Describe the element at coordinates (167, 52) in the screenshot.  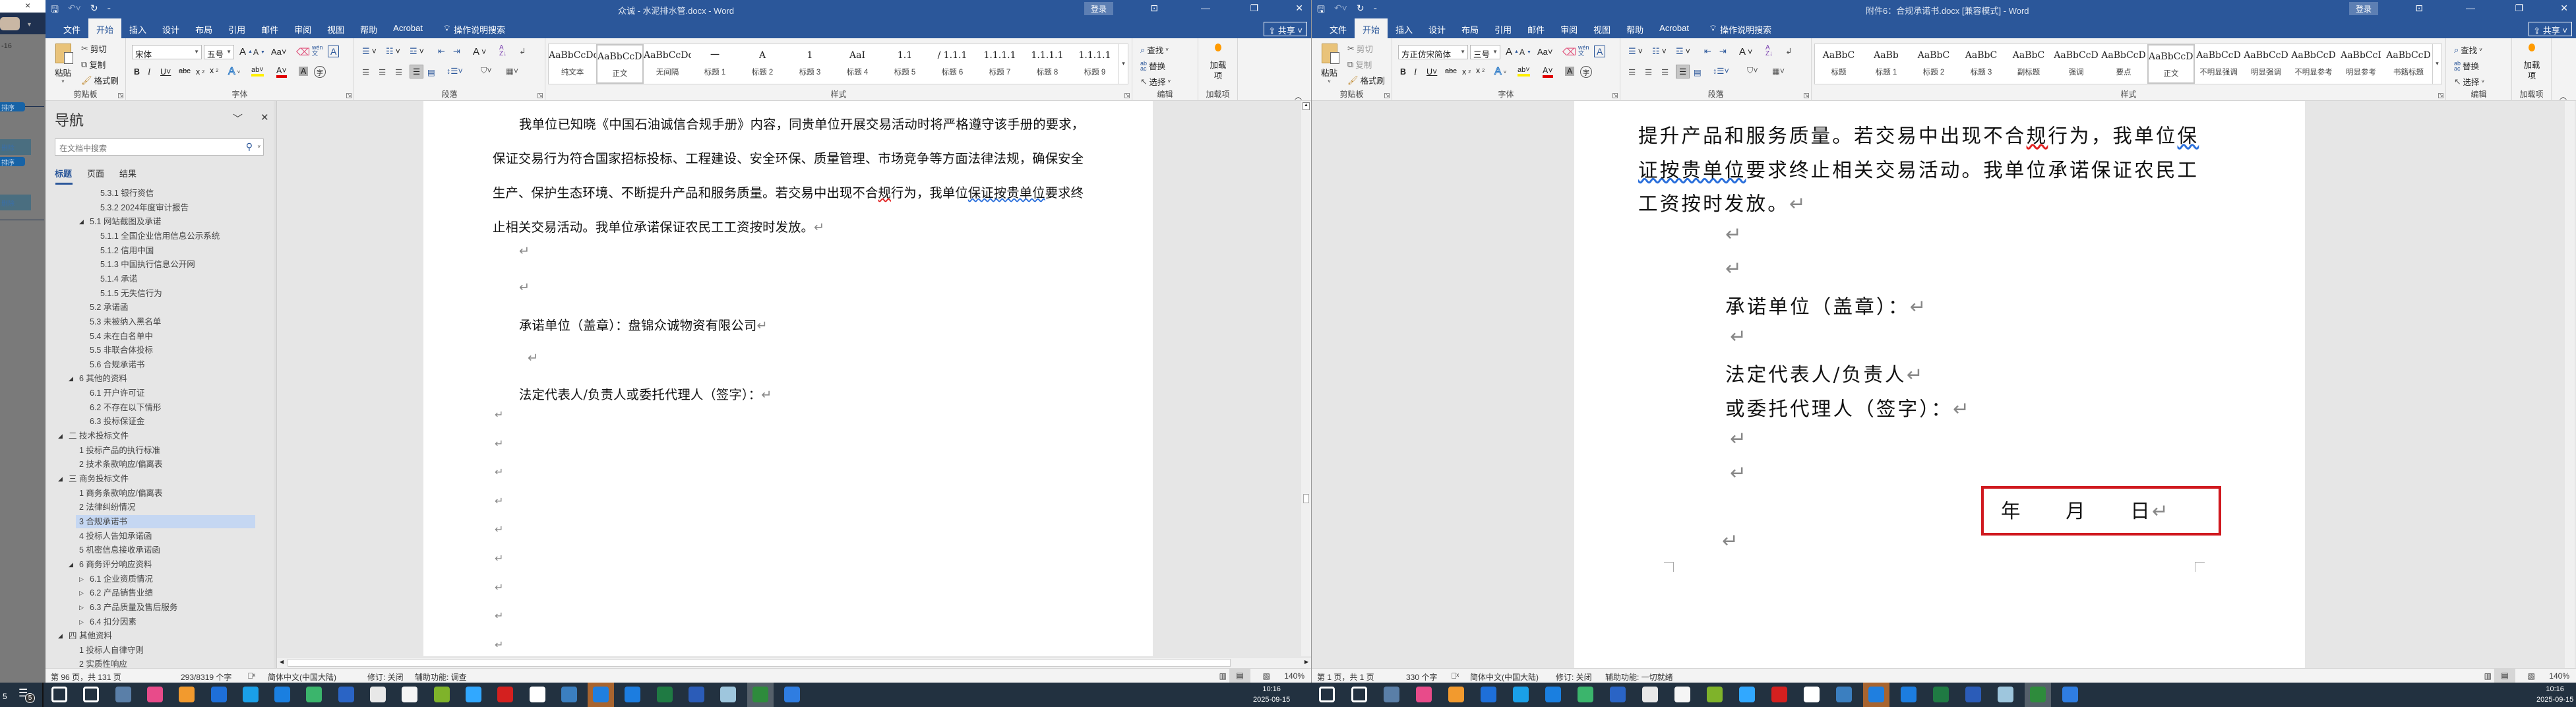
I see `font-name-dropdown: 宋体 ▼` at that location.